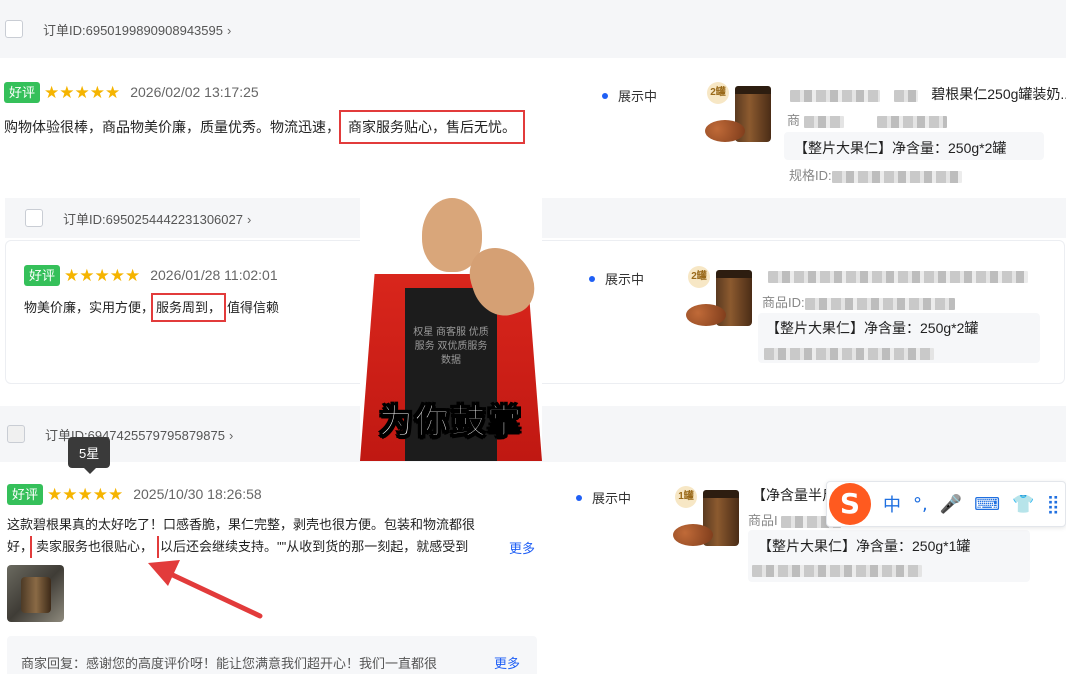 Image resolution: width=1066 pixels, height=674 pixels. Describe the element at coordinates (189, 307) in the screenshot. I see `highlighted-phrase: 服务周到，` at that location.